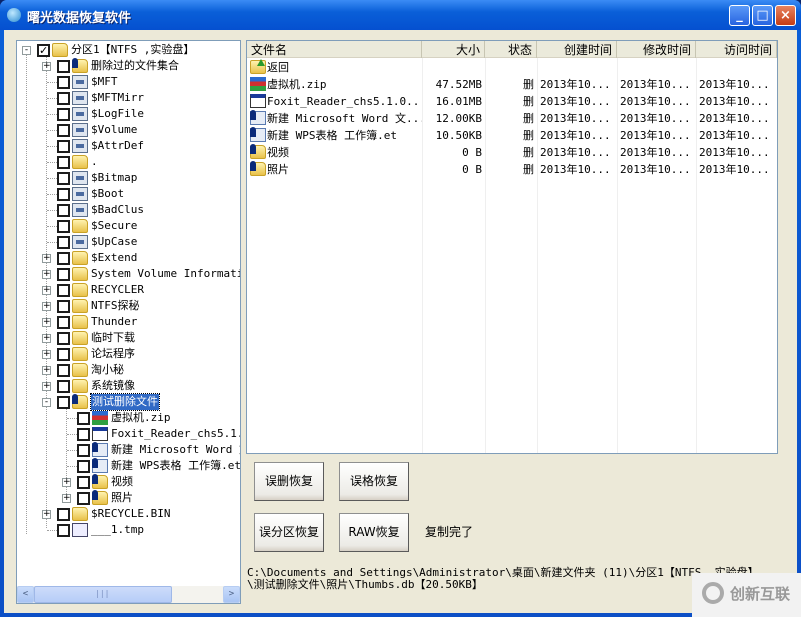 The width and height of the screenshot is (801, 617). What do you see at coordinates (577, 49) in the screenshot?
I see `column-header-created: 创建时间` at bounding box center [577, 49].